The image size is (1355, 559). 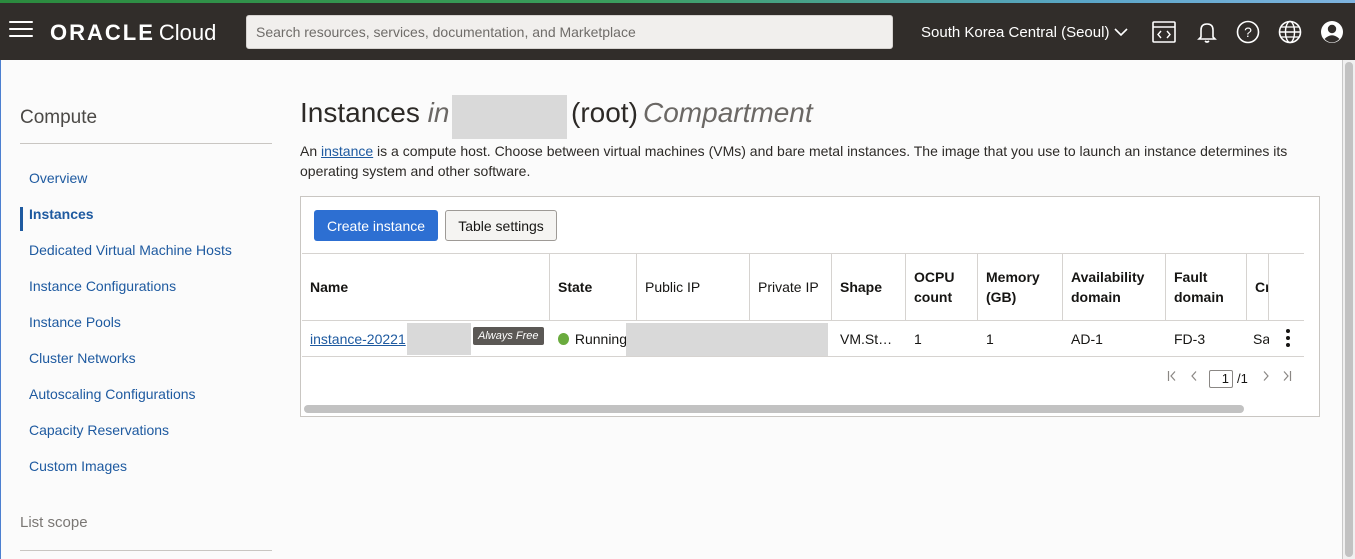 What do you see at coordinates (774, 409) in the screenshot?
I see `horizontal-scrollbar-thumb` at bounding box center [774, 409].